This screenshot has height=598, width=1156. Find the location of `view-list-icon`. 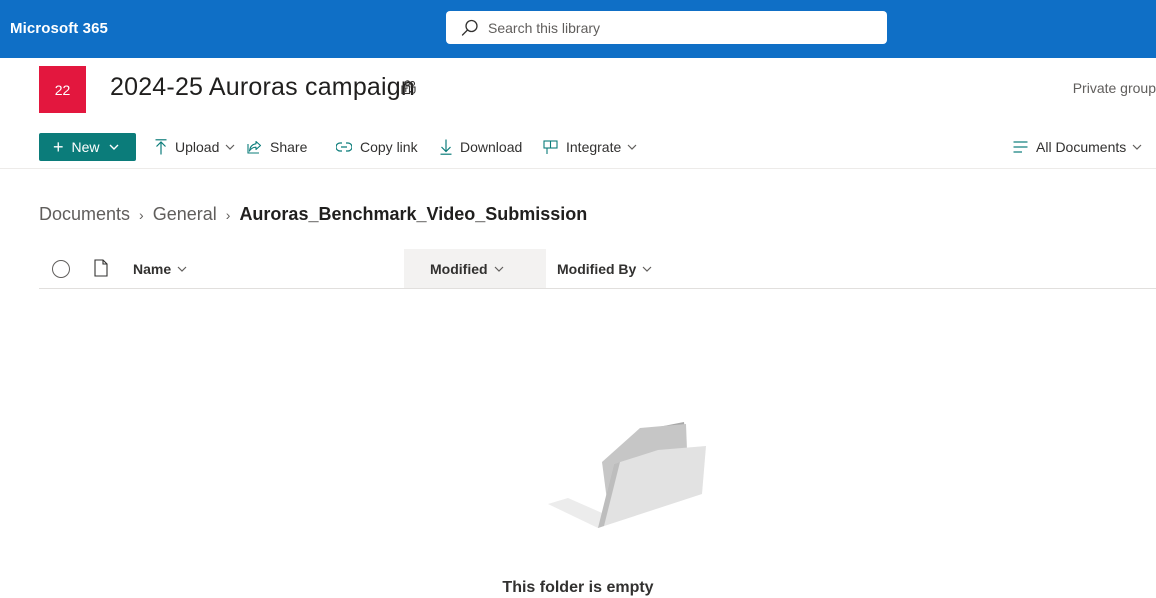

view-list-icon is located at coordinates (1020, 147).